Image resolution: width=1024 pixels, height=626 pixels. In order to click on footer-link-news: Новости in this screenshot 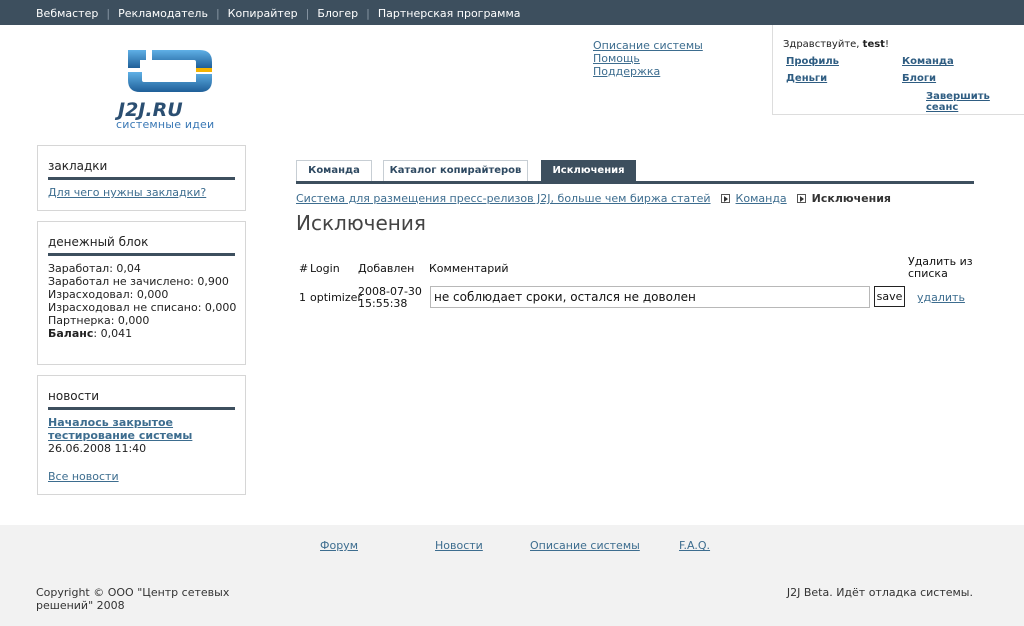, I will do `click(459, 545)`.